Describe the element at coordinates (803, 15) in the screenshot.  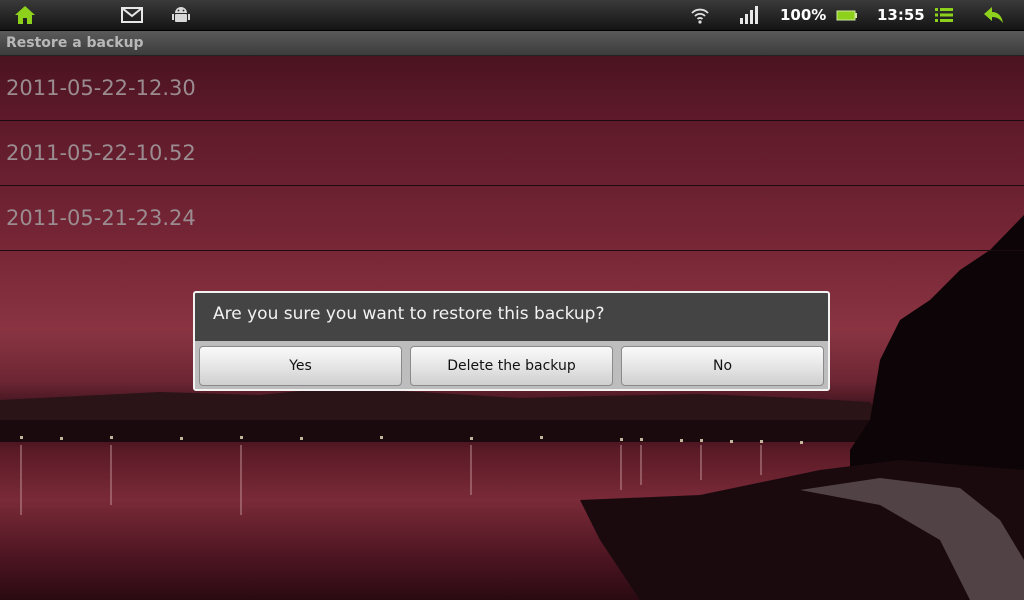
I see `battery-percent: 100%` at that location.